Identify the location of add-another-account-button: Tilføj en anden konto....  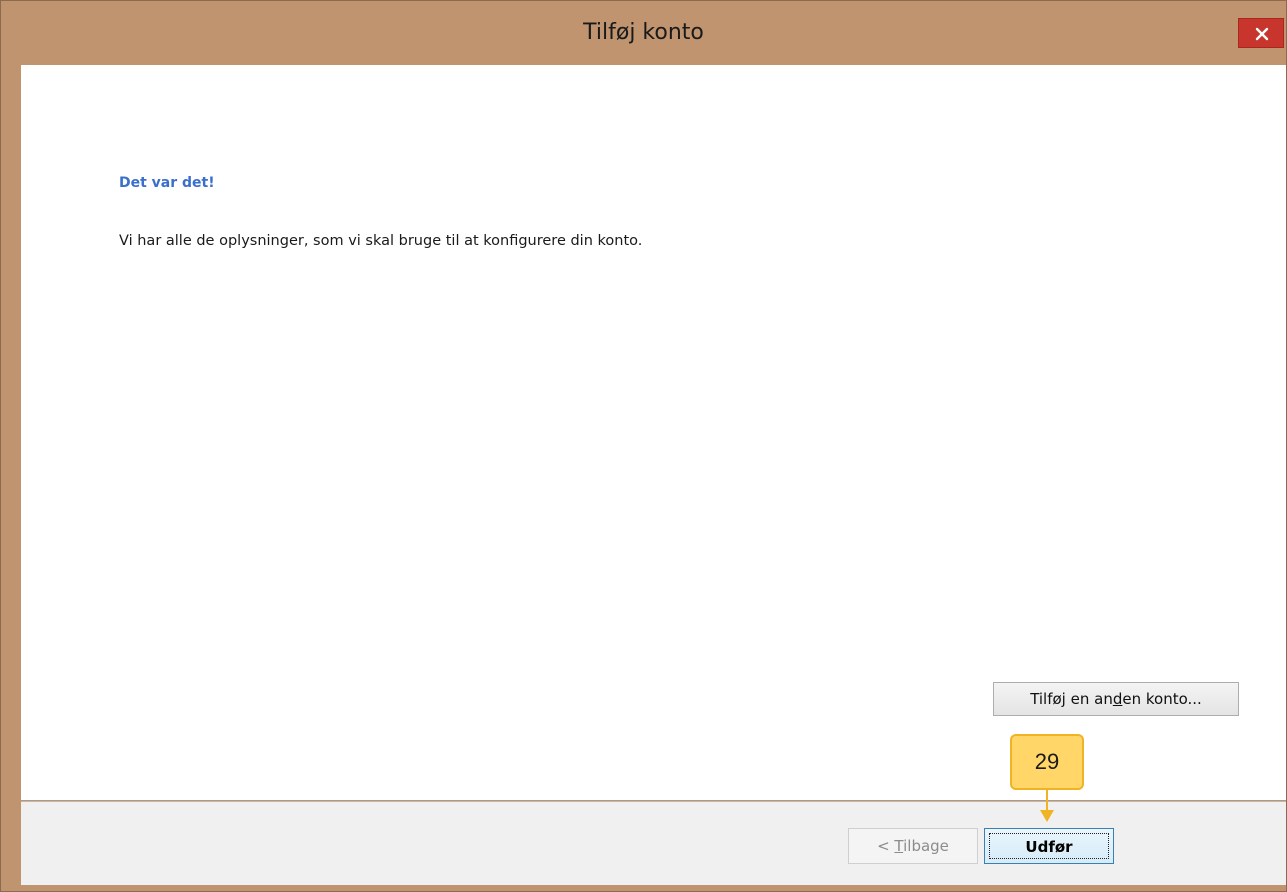
(1116, 699).